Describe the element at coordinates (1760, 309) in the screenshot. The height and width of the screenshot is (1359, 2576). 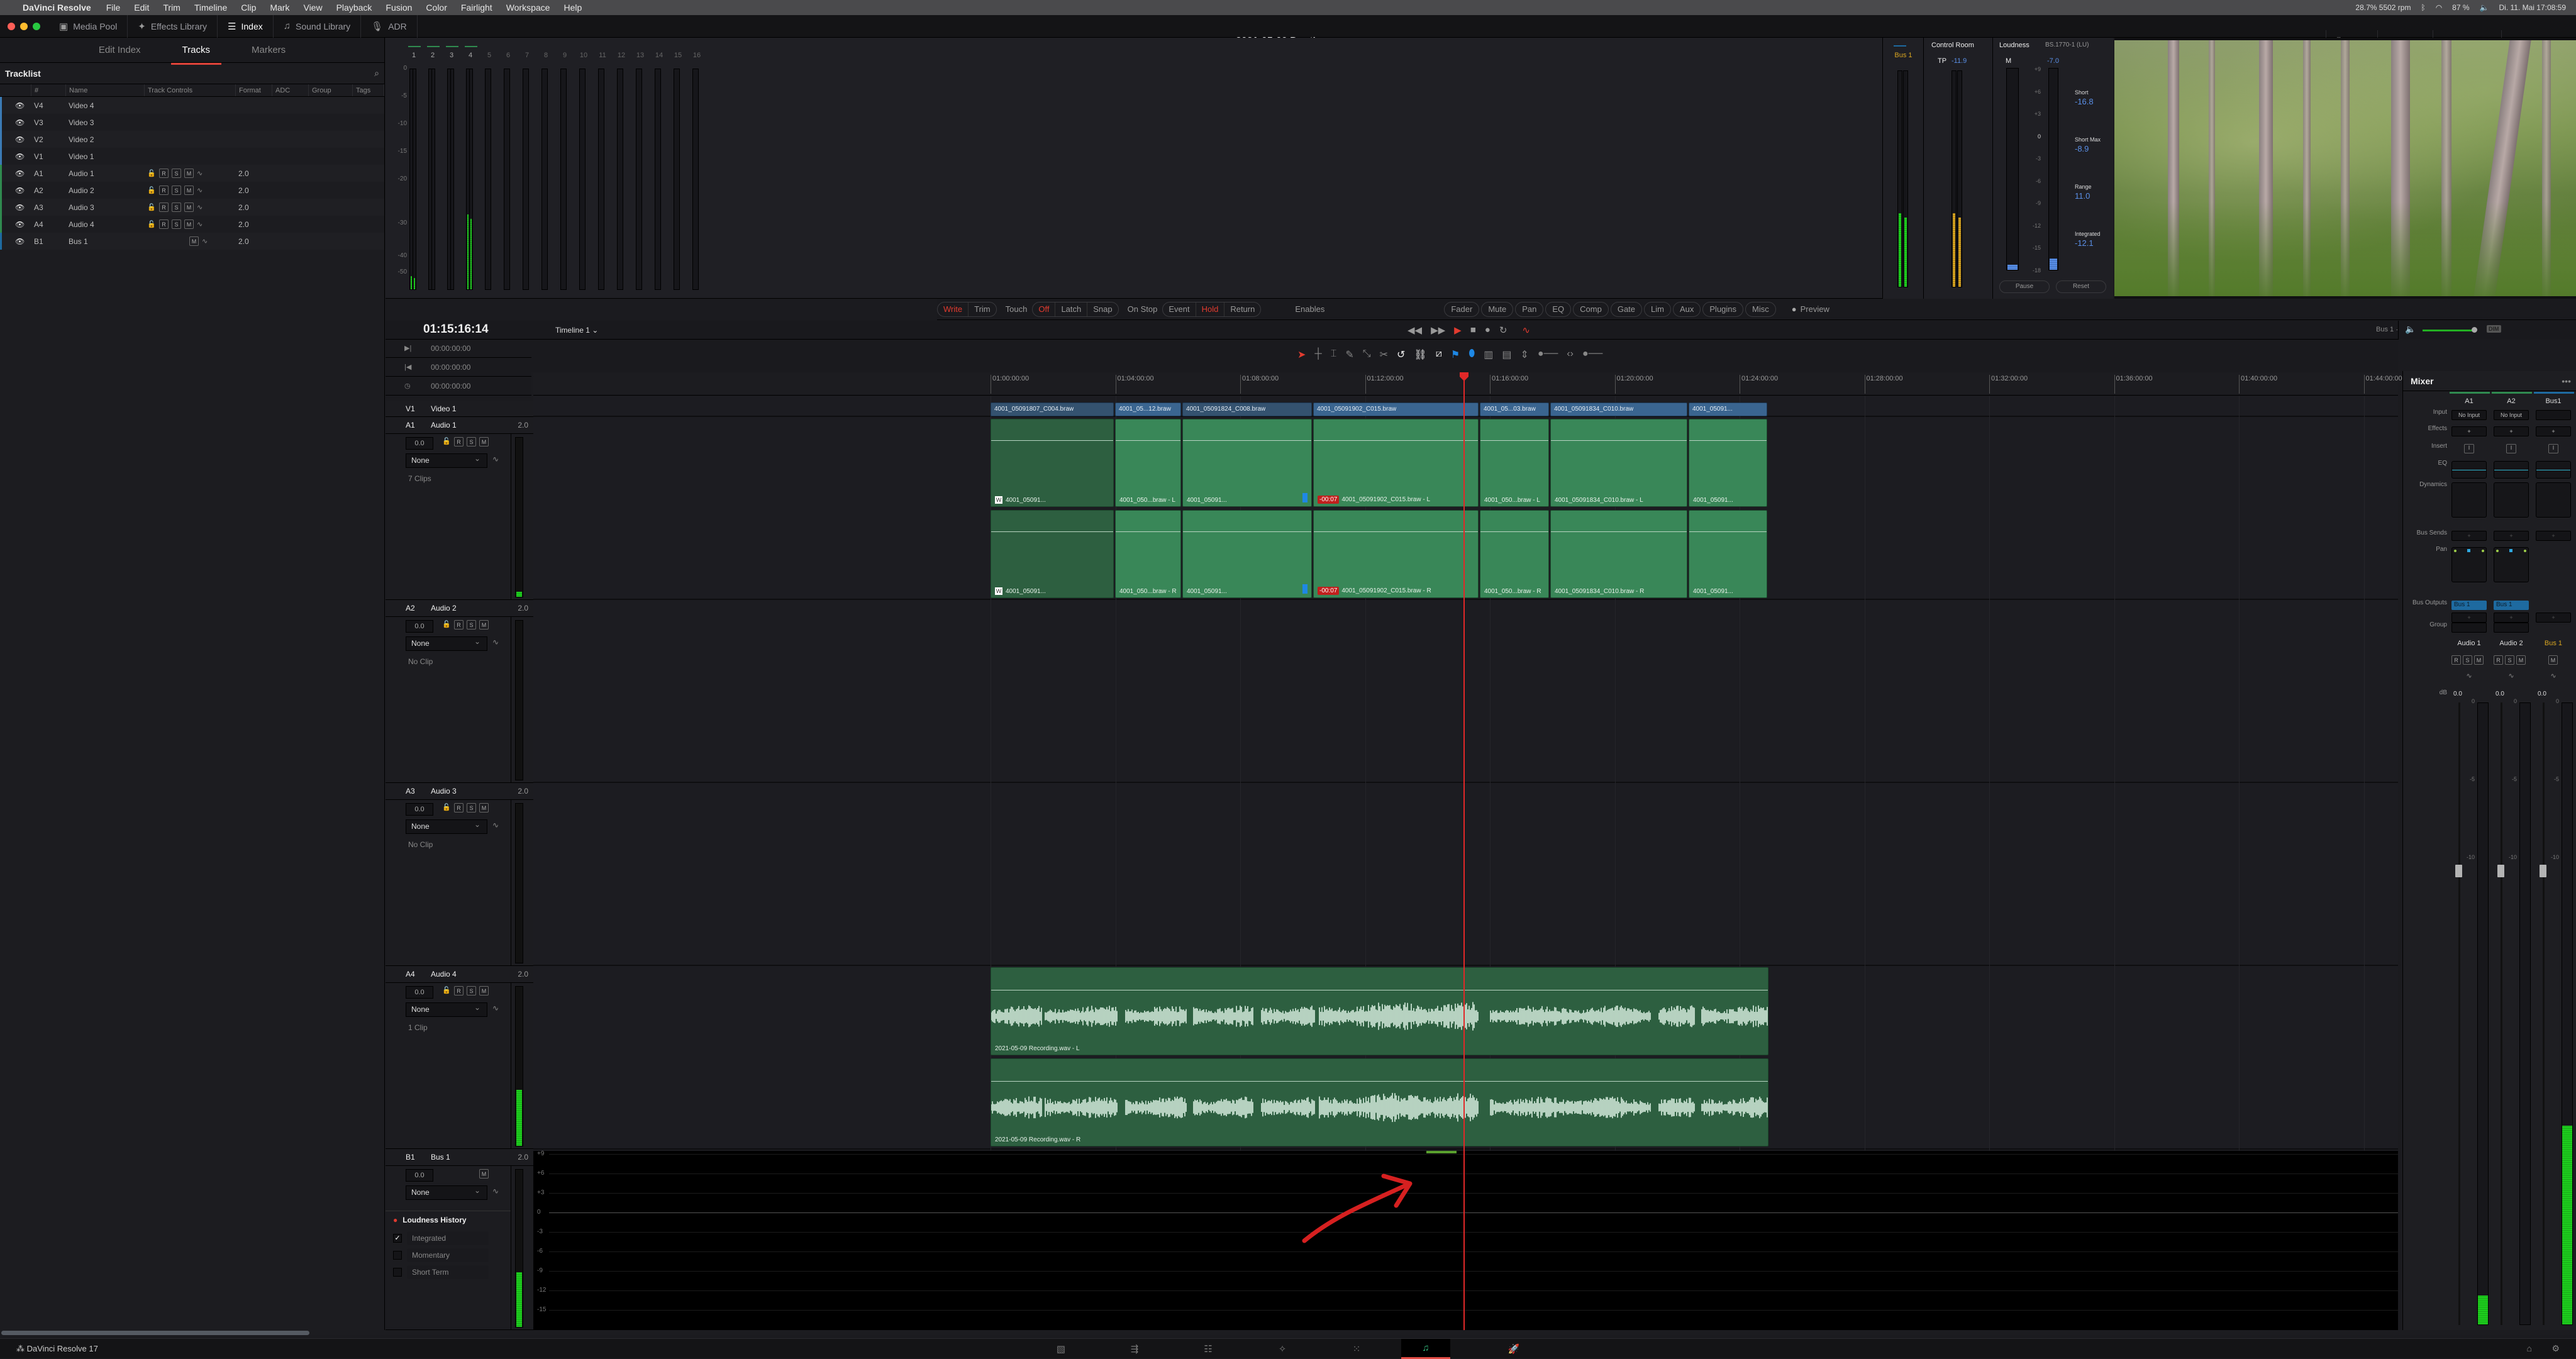
I see `enable-misc: Misc` at that location.